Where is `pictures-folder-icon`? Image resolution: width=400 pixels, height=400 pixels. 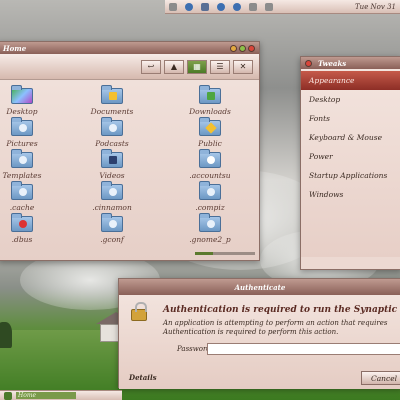 pictures-folder-icon is located at coordinates (22, 126).